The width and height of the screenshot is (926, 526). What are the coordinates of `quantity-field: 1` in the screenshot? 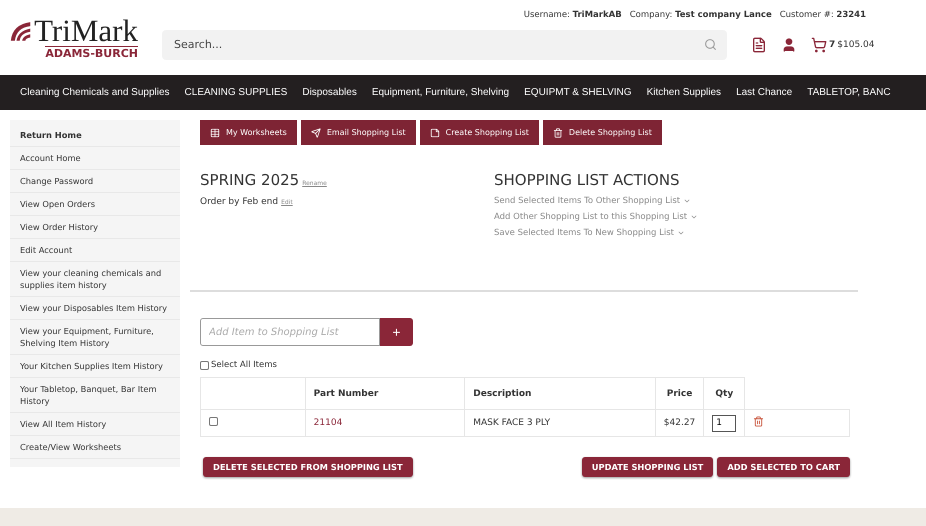 It's located at (724, 423).